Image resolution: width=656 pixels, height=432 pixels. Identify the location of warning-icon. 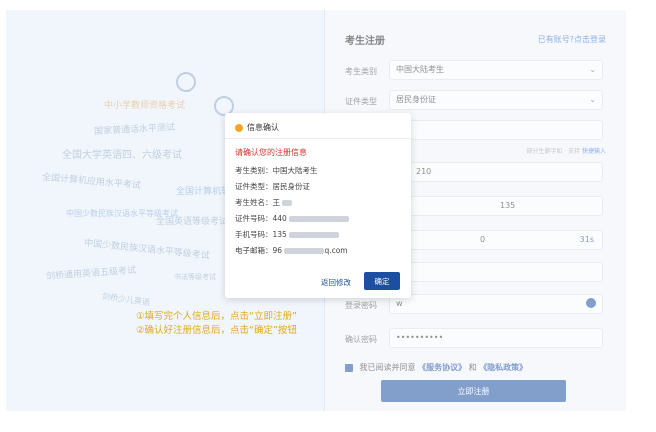
(239, 127).